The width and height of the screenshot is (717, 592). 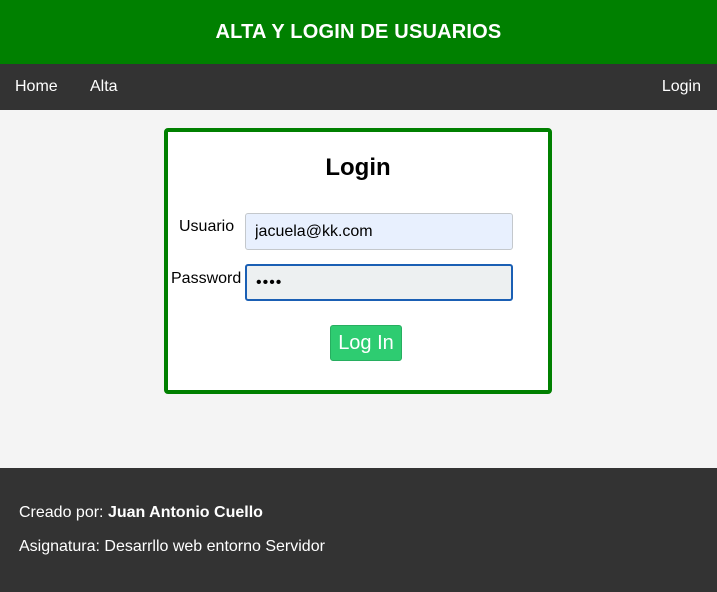 What do you see at coordinates (681, 87) in the screenshot?
I see `nav-login-link: Login` at bounding box center [681, 87].